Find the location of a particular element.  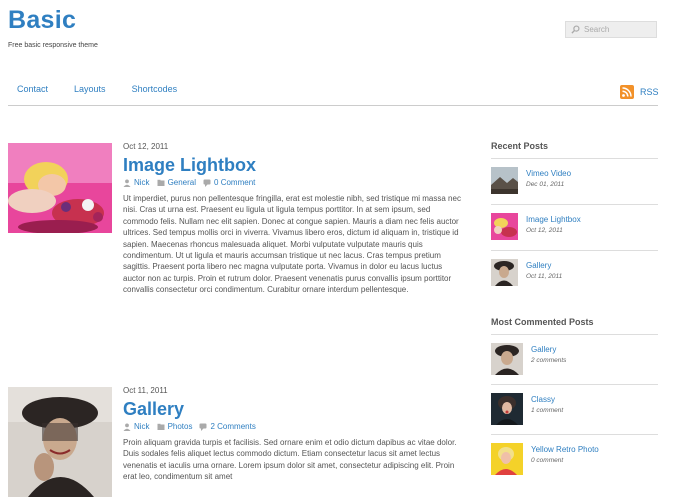

site-tagline: Free basic responsive theme is located at coordinates (53, 45).